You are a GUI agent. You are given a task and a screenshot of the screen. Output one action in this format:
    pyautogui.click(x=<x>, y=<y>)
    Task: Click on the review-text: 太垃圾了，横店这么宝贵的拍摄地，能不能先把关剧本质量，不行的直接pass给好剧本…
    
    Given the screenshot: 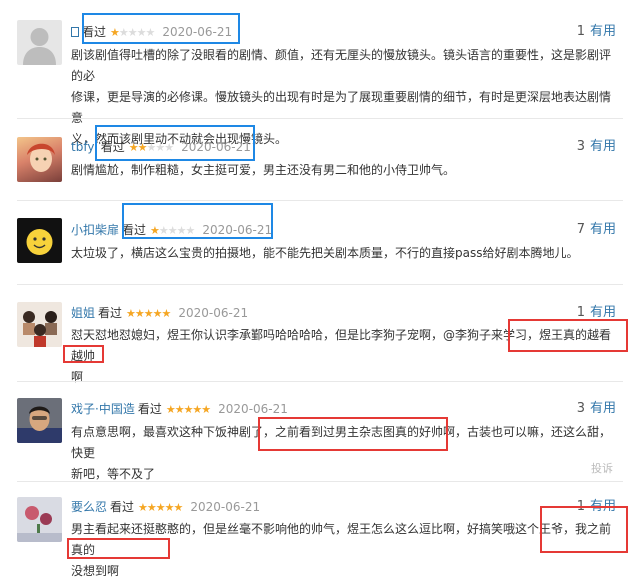 What is the action you would take?
    pyautogui.click(x=345, y=253)
    